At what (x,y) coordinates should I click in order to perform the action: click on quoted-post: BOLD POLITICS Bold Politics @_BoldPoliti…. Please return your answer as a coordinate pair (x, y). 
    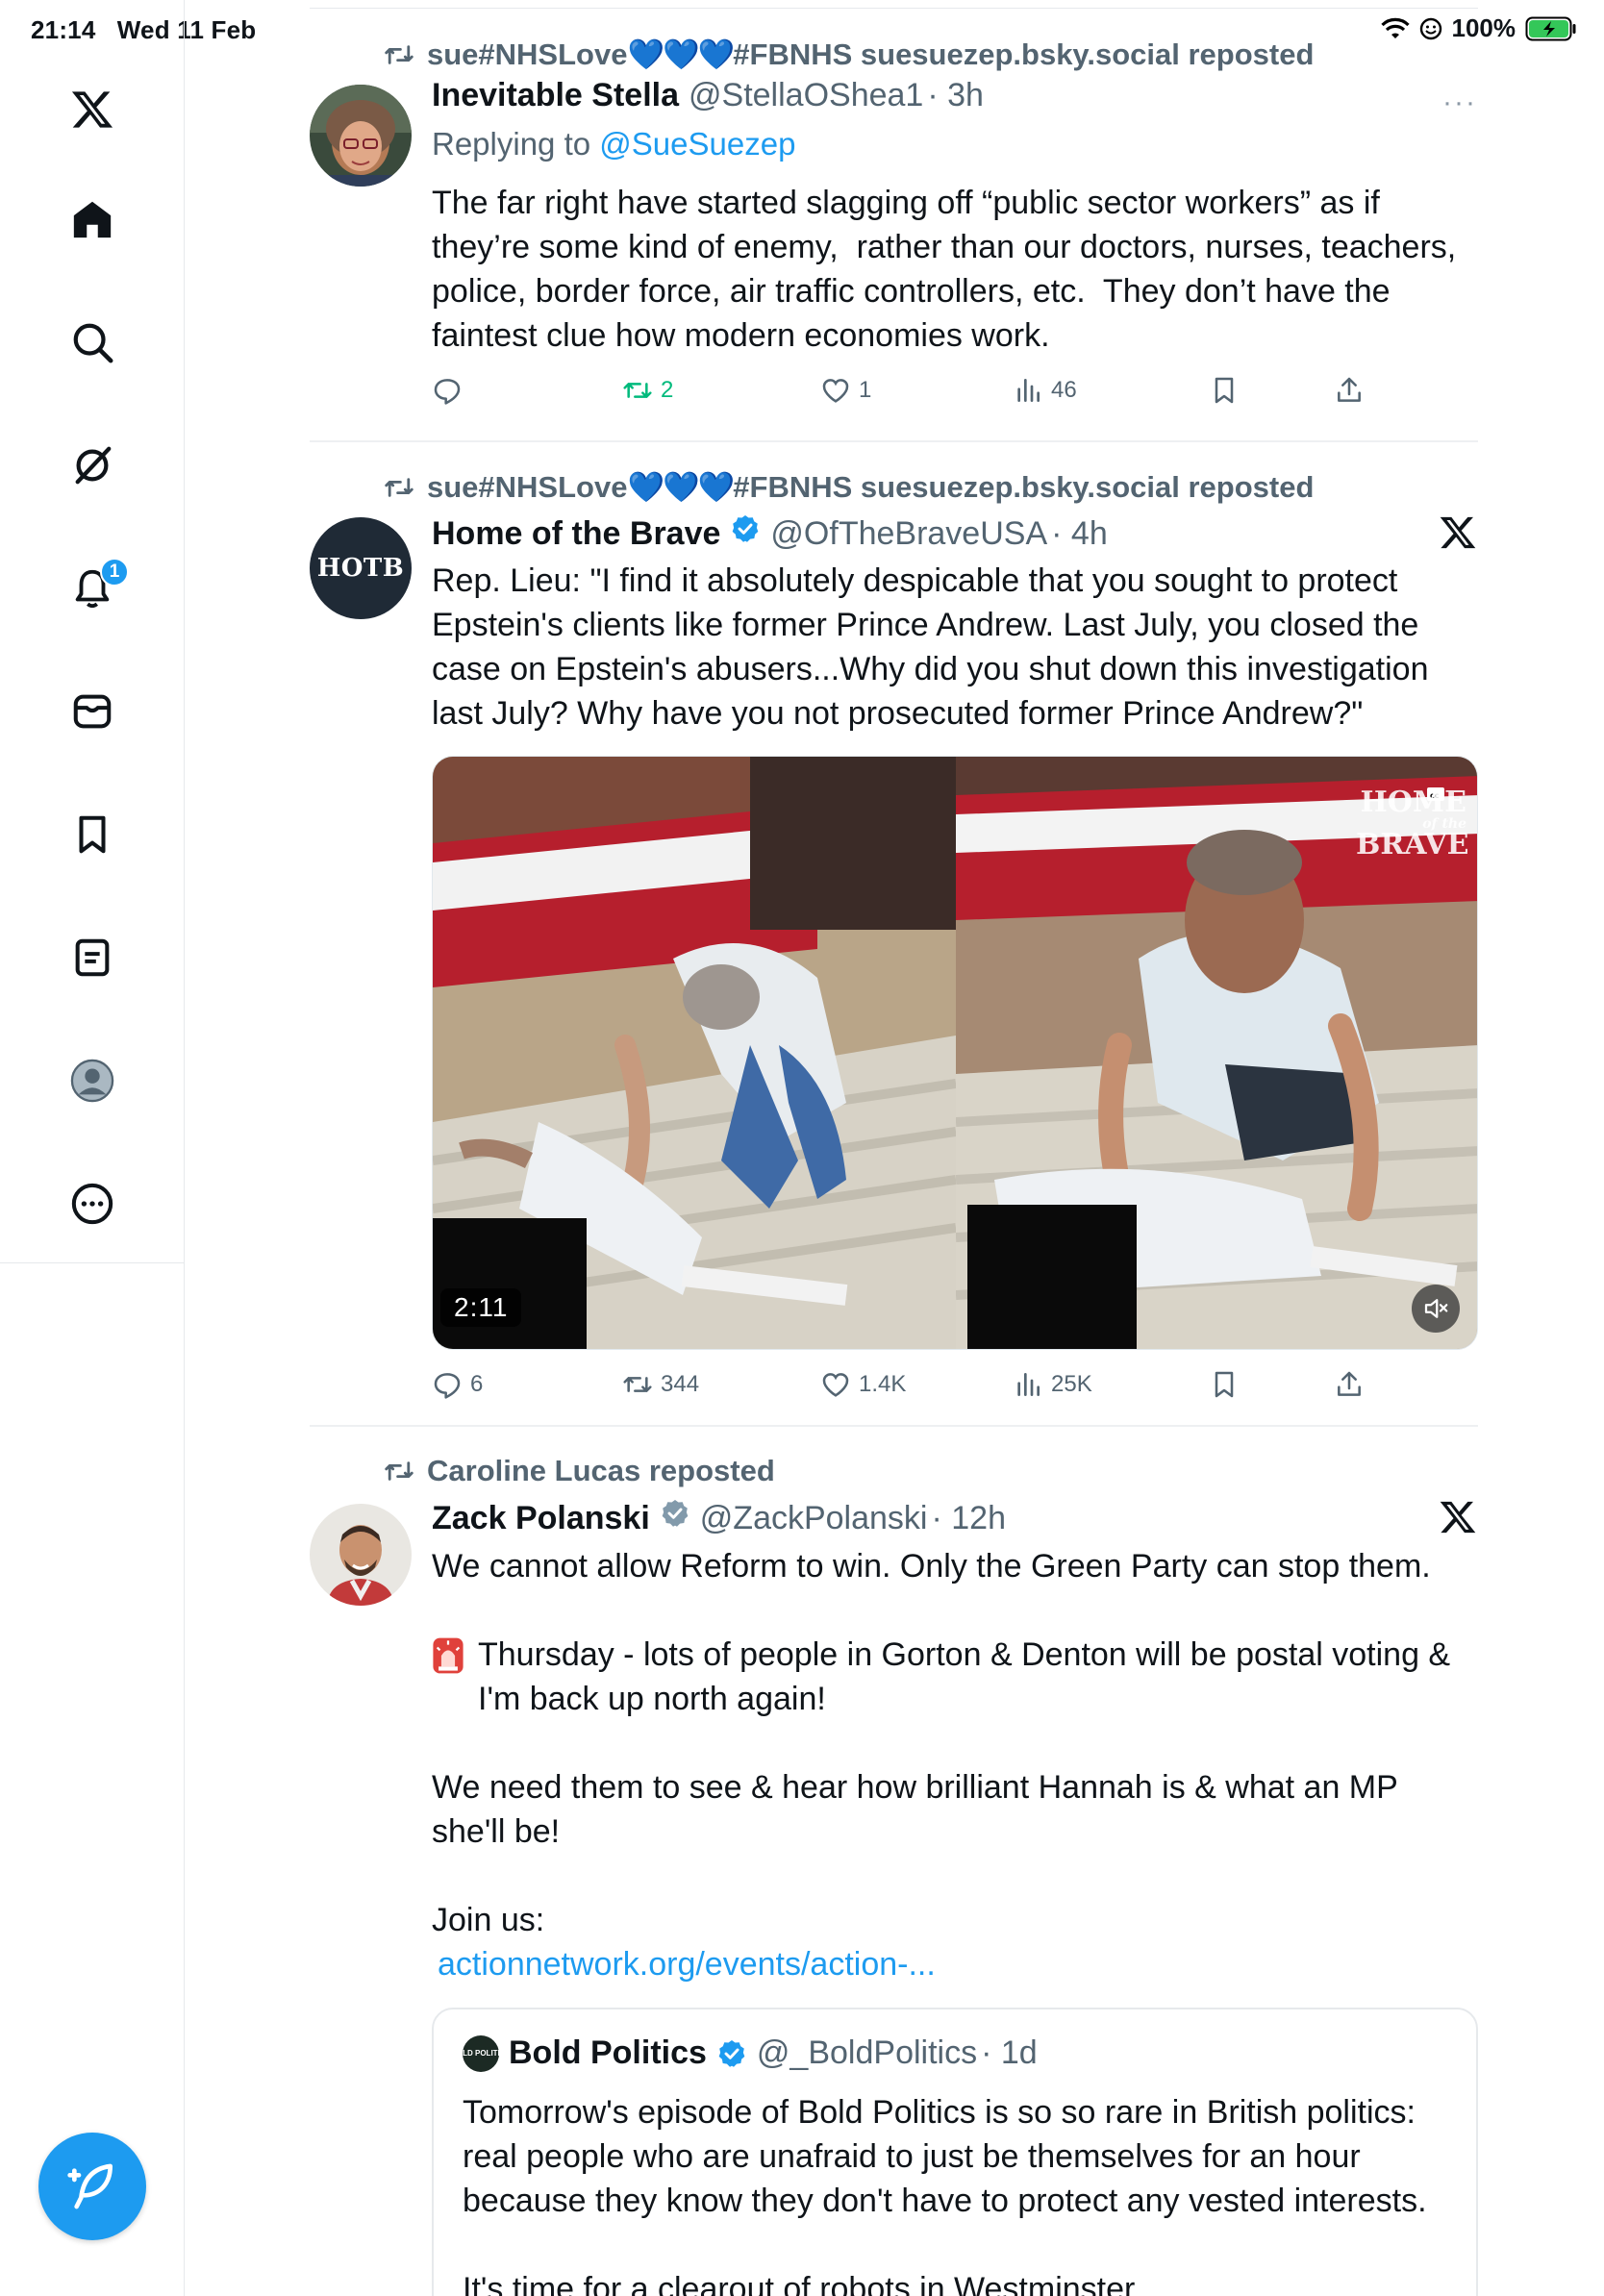
    Looking at the image, I should click on (955, 2152).